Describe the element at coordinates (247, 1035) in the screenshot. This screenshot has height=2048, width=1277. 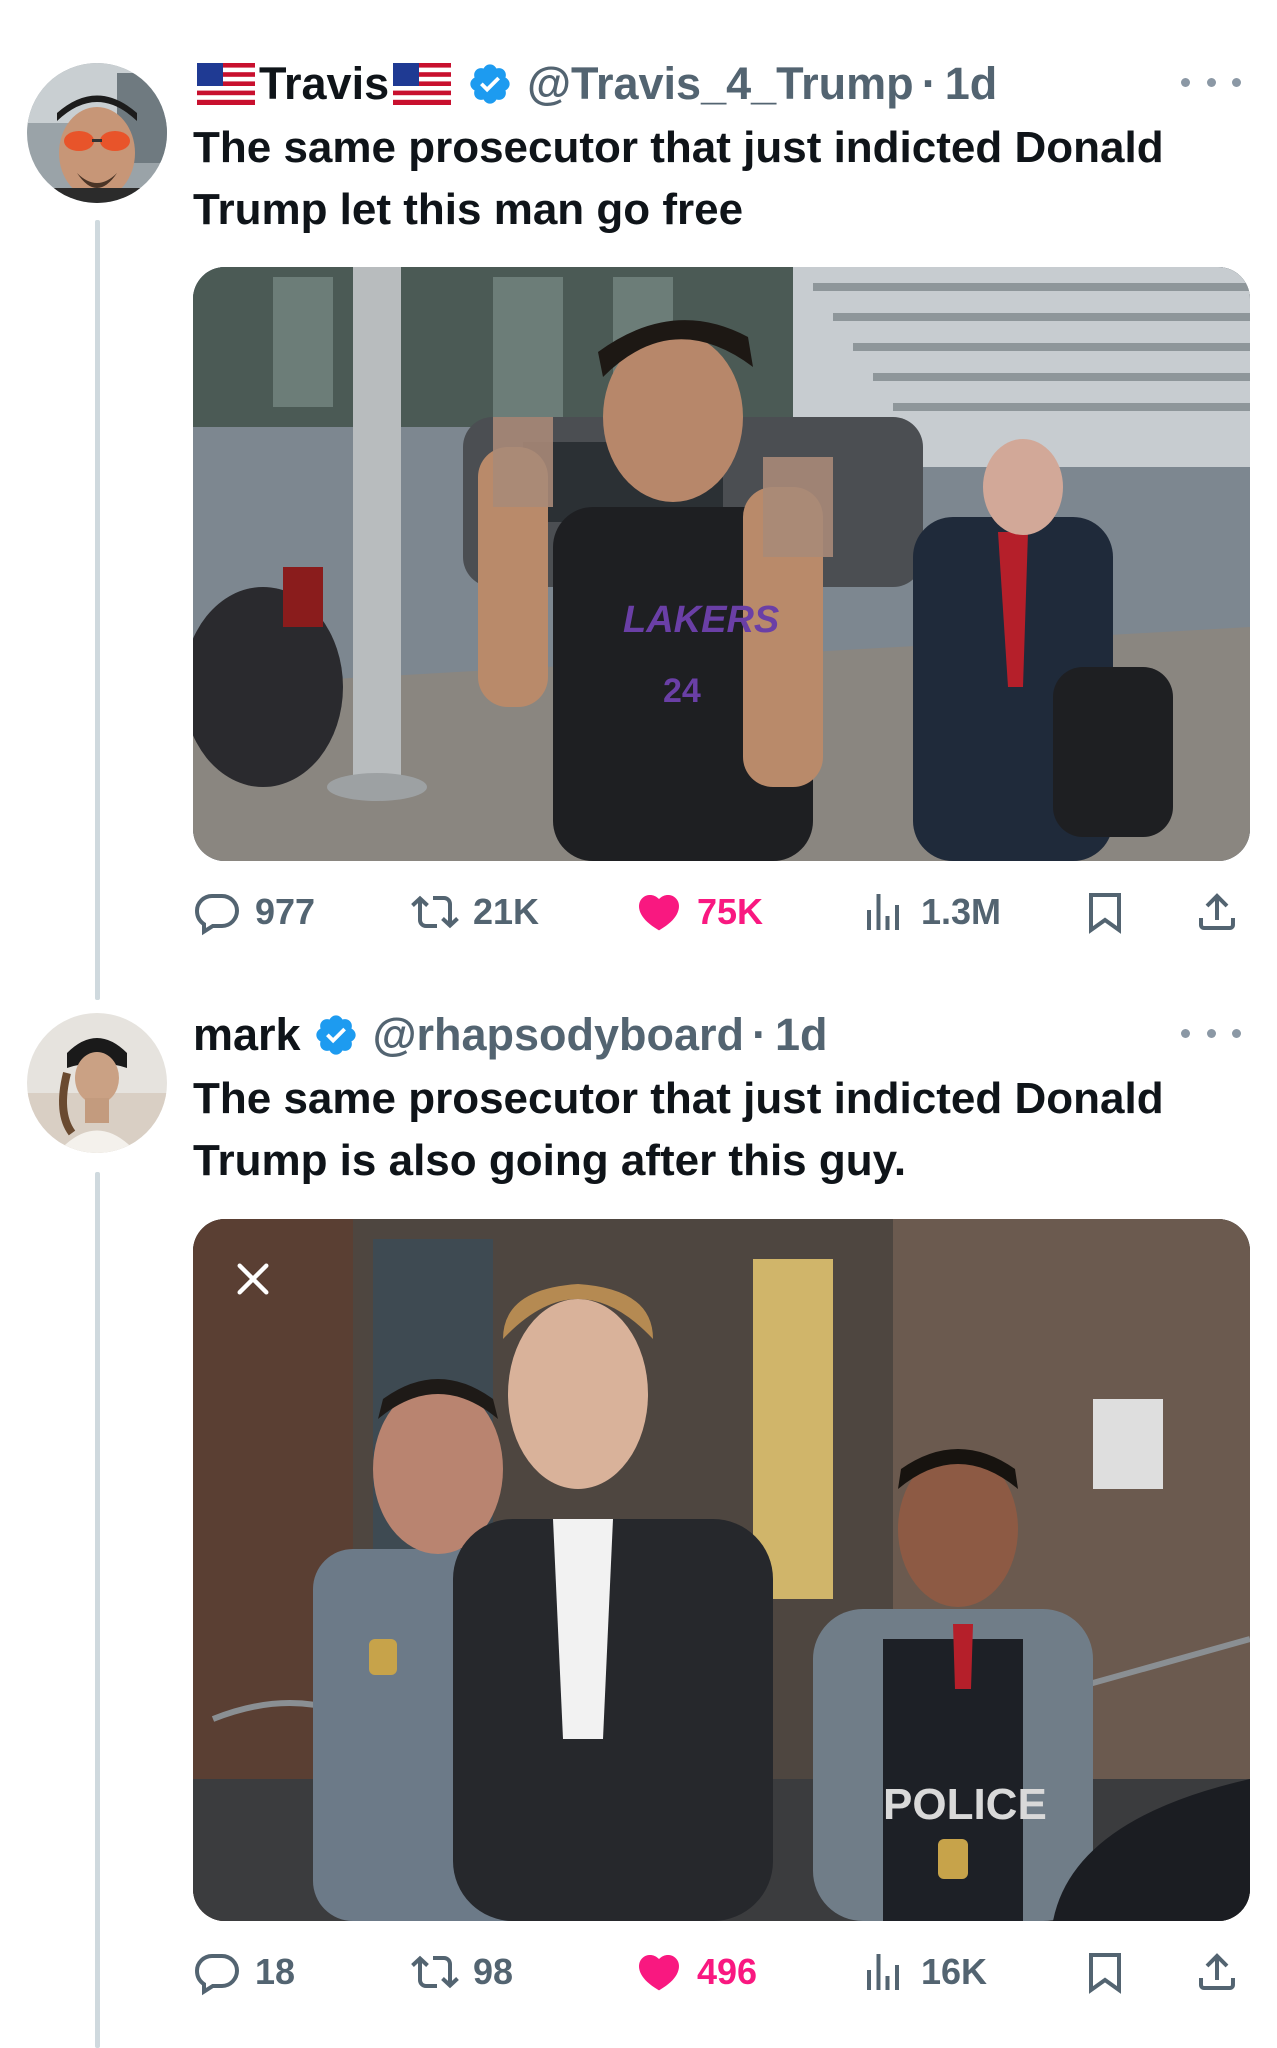
I see `display-name: mark` at that location.